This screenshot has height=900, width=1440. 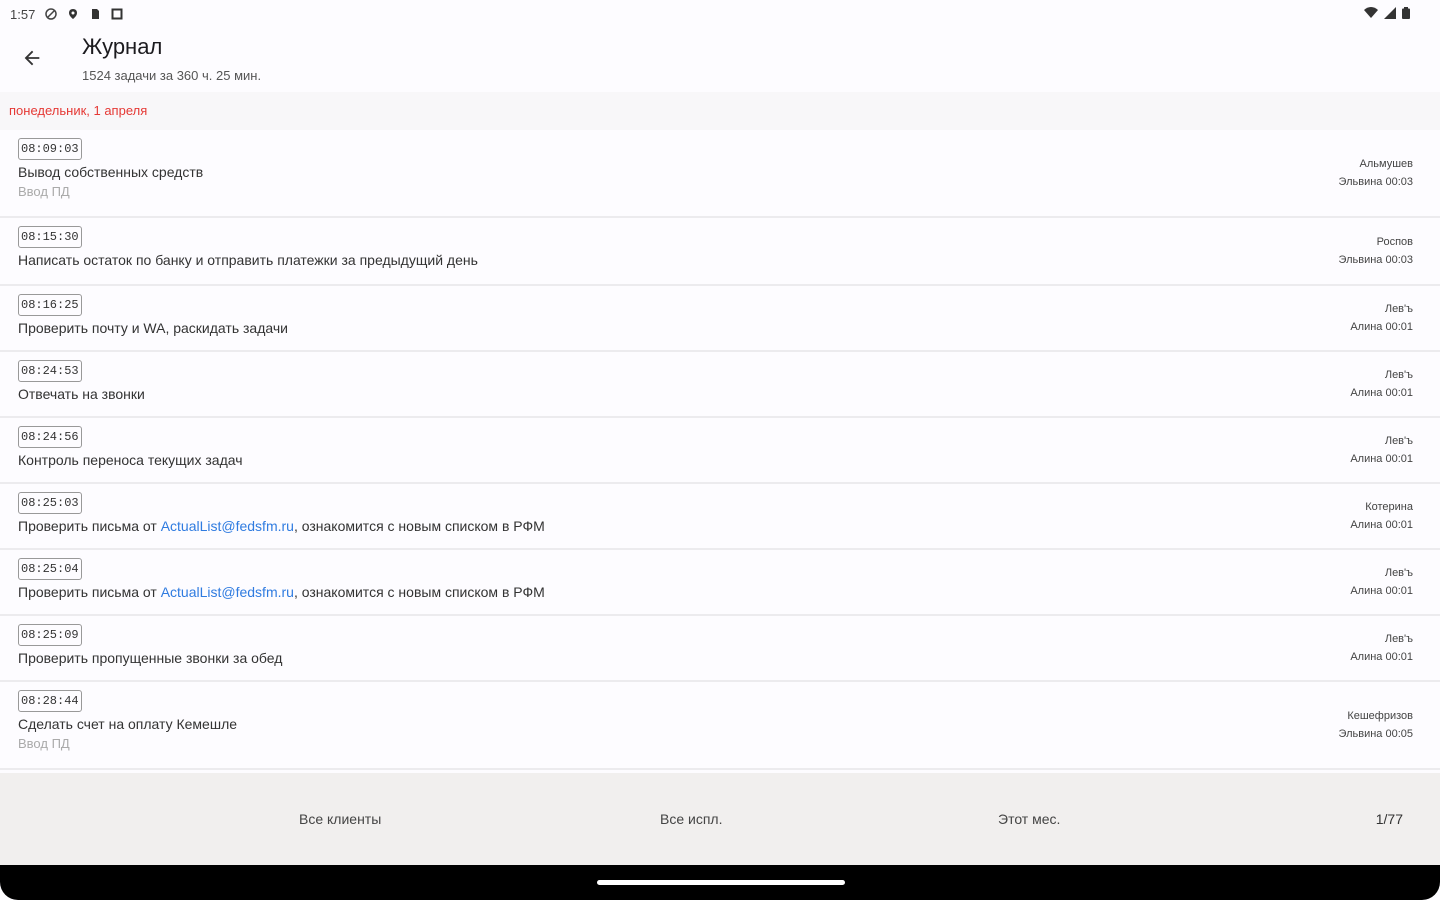 I want to click on task-title: Вывод собственных средств, so click(x=111, y=172).